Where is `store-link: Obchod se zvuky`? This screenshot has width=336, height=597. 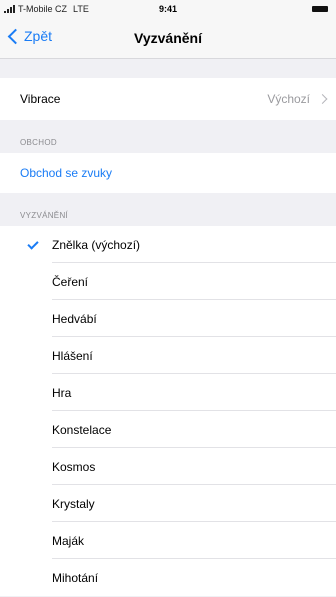 store-link: Obchod se zvuky is located at coordinates (66, 173).